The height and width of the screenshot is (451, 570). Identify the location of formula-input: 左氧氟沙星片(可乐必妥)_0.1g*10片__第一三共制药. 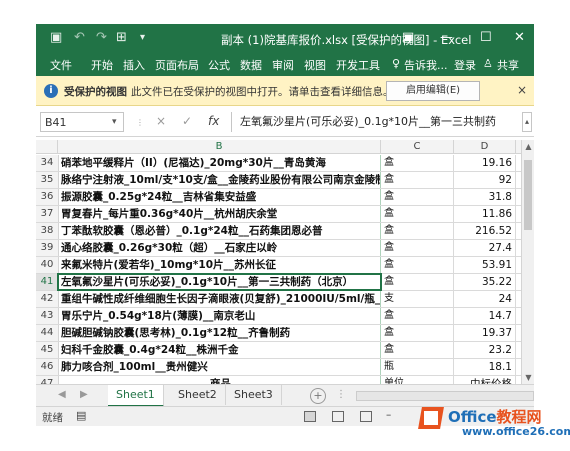
(374, 122).